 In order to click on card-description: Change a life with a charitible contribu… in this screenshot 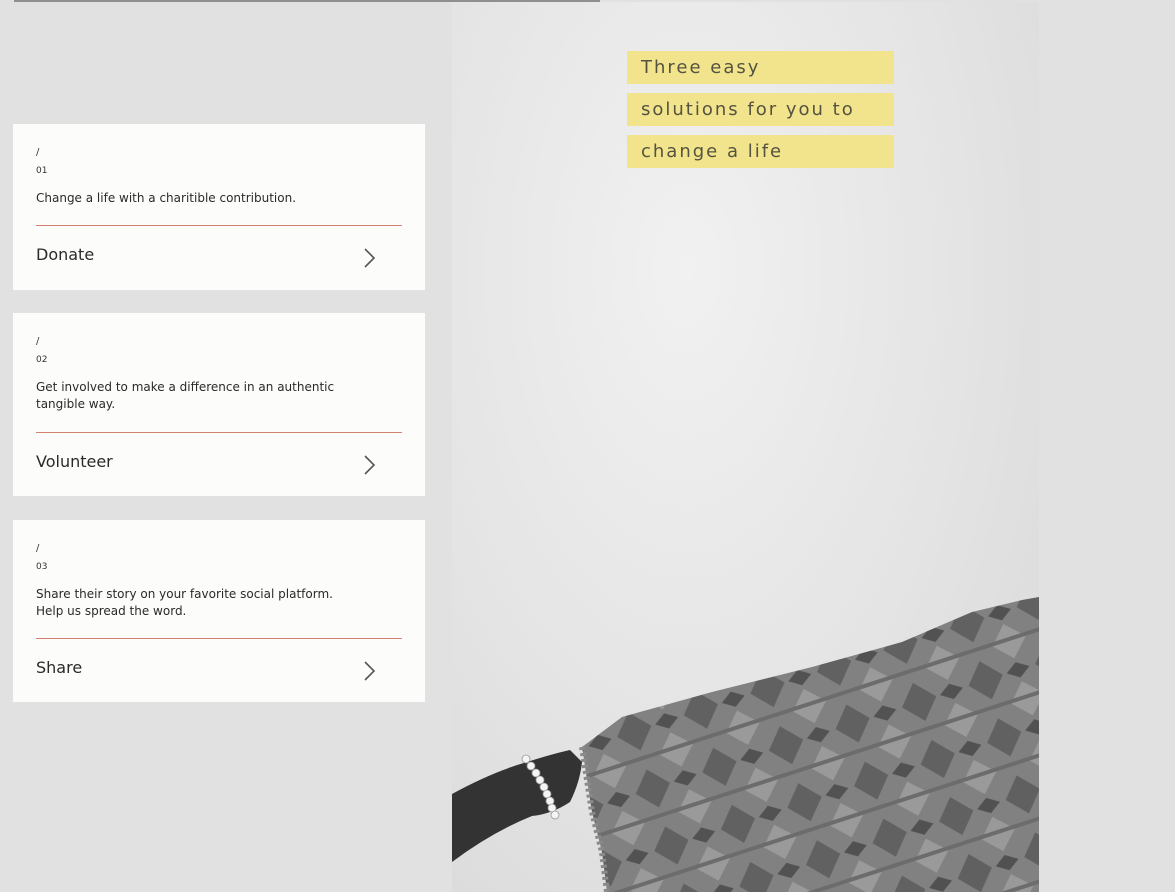, I will do `click(166, 198)`.